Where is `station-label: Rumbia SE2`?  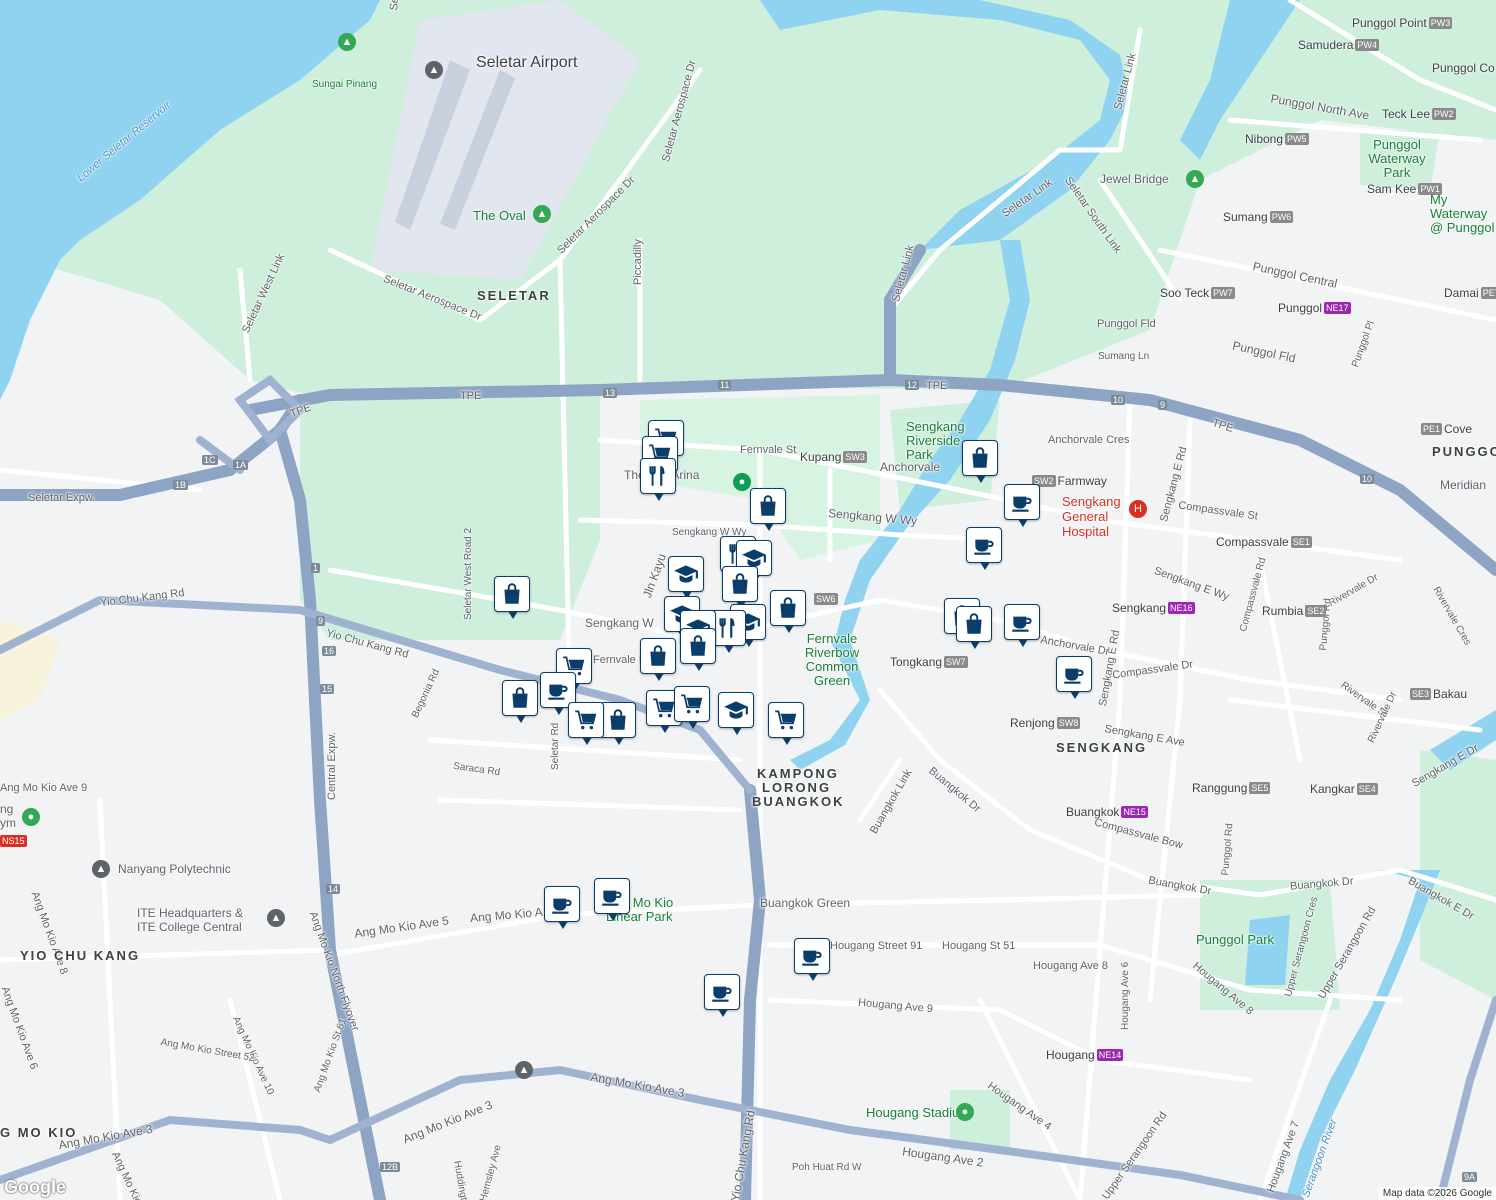
station-label: Rumbia SE2 is located at coordinates (1294, 611).